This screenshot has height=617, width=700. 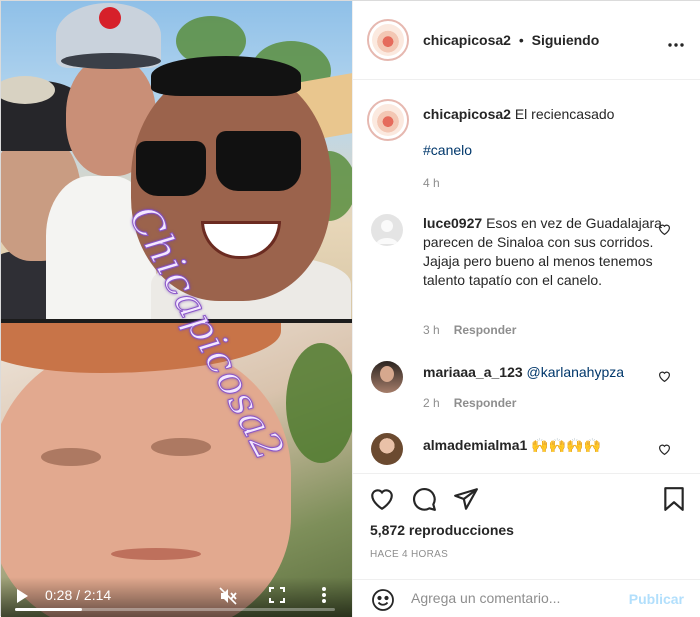 I want to click on emoji-icon, so click(x=383, y=602).